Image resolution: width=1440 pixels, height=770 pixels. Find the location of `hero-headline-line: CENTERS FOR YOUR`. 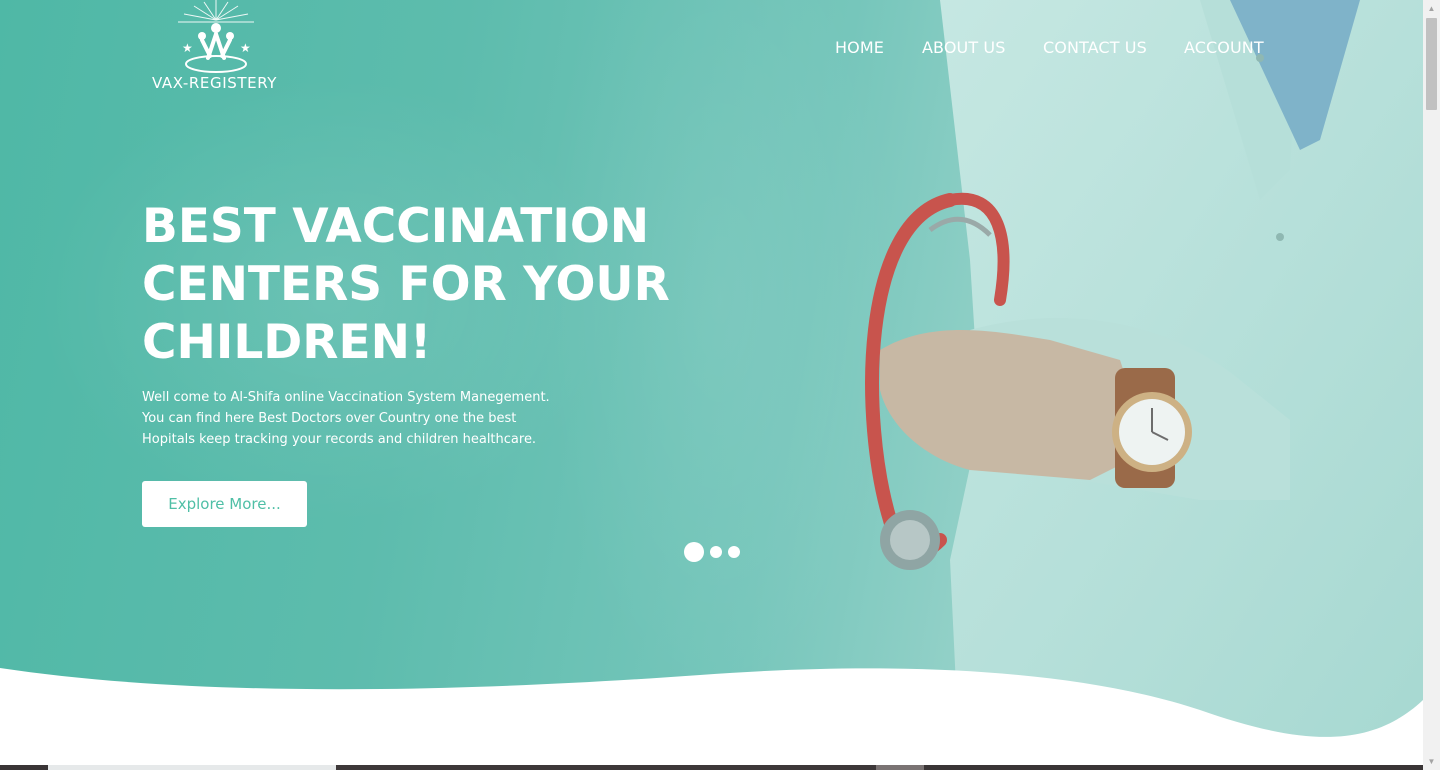

hero-headline-line: CENTERS FOR YOUR is located at coordinates (406, 284).